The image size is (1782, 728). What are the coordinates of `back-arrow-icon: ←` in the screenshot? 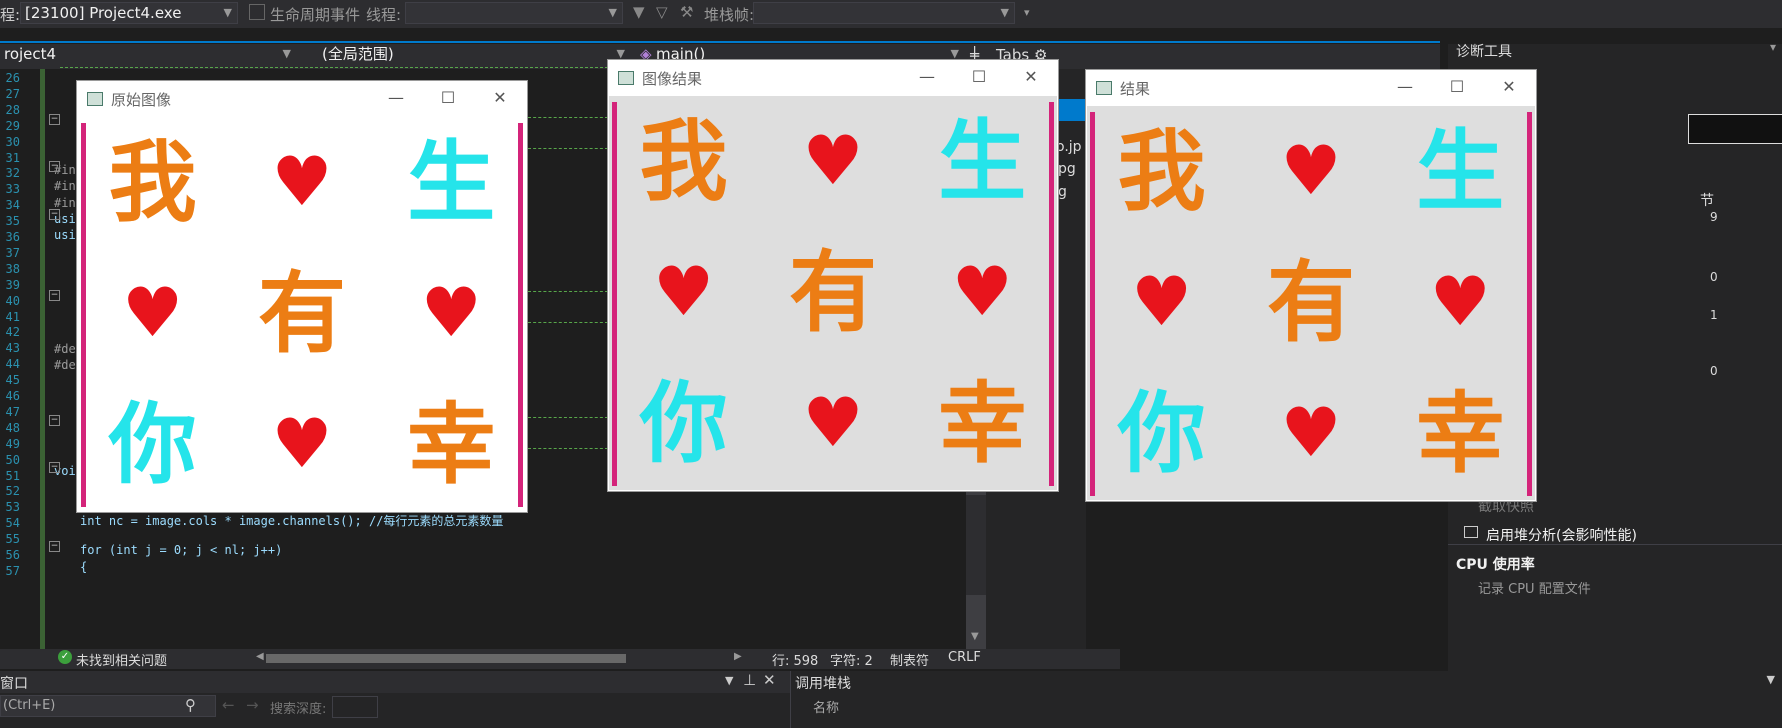 It's located at (228, 705).